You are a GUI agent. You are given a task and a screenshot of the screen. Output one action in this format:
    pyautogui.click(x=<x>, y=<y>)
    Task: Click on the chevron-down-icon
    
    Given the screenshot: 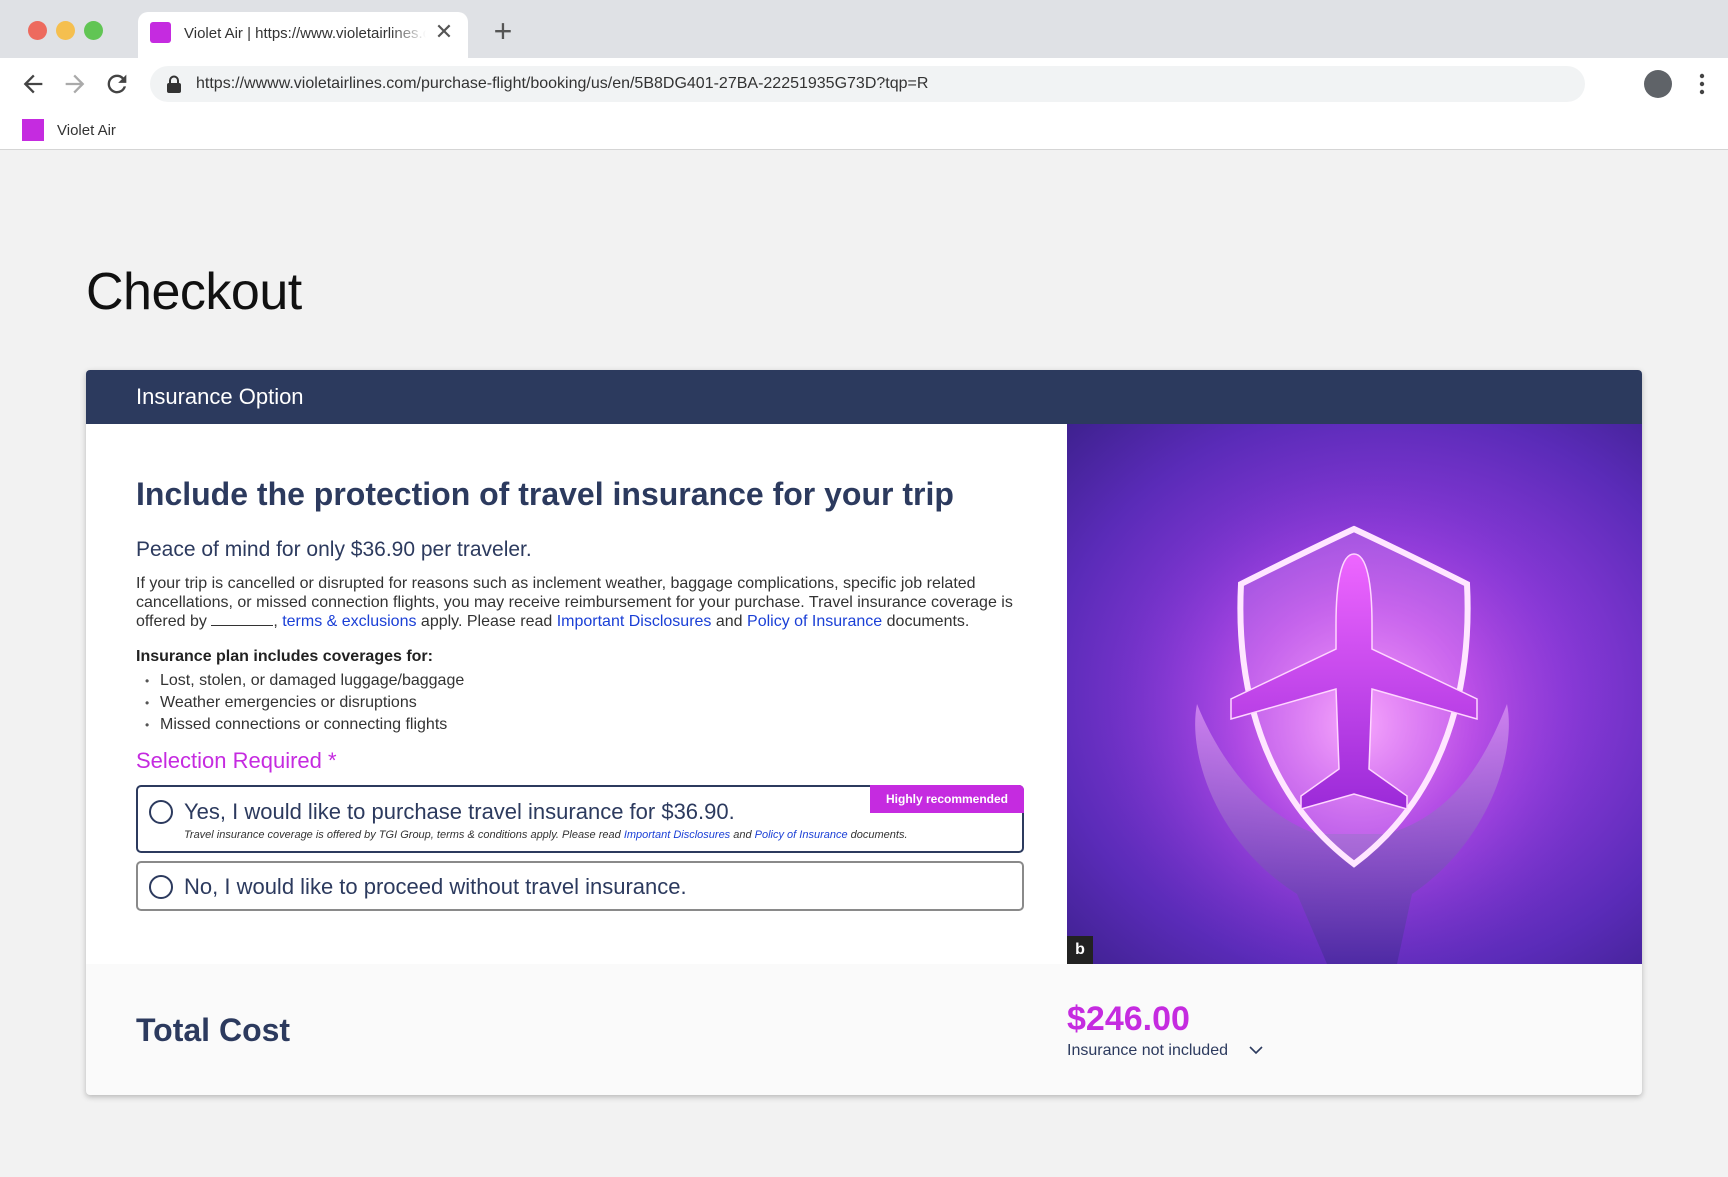 What is the action you would take?
    pyautogui.click(x=1256, y=1050)
    